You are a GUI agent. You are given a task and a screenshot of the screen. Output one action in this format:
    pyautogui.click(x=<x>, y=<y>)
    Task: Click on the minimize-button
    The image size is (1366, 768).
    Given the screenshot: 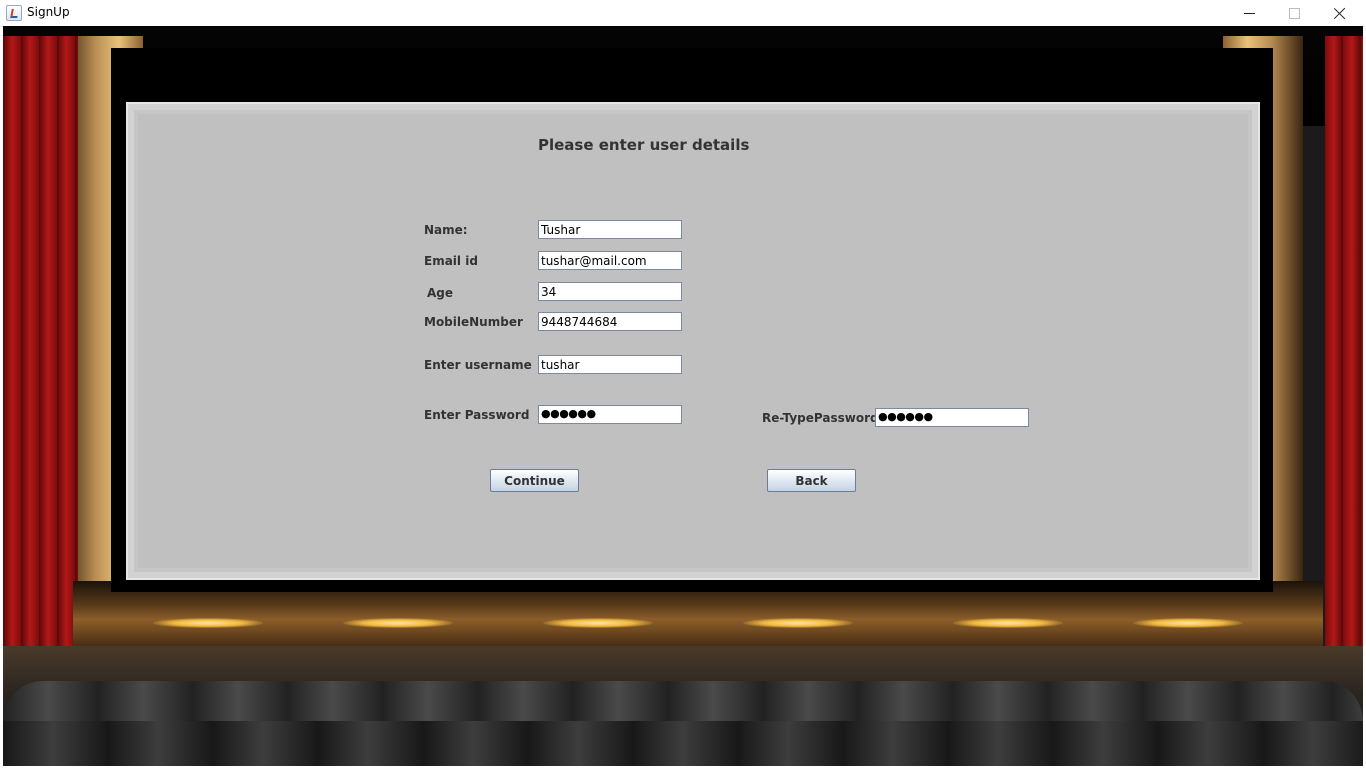 What is the action you would take?
    pyautogui.click(x=1249, y=13)
    